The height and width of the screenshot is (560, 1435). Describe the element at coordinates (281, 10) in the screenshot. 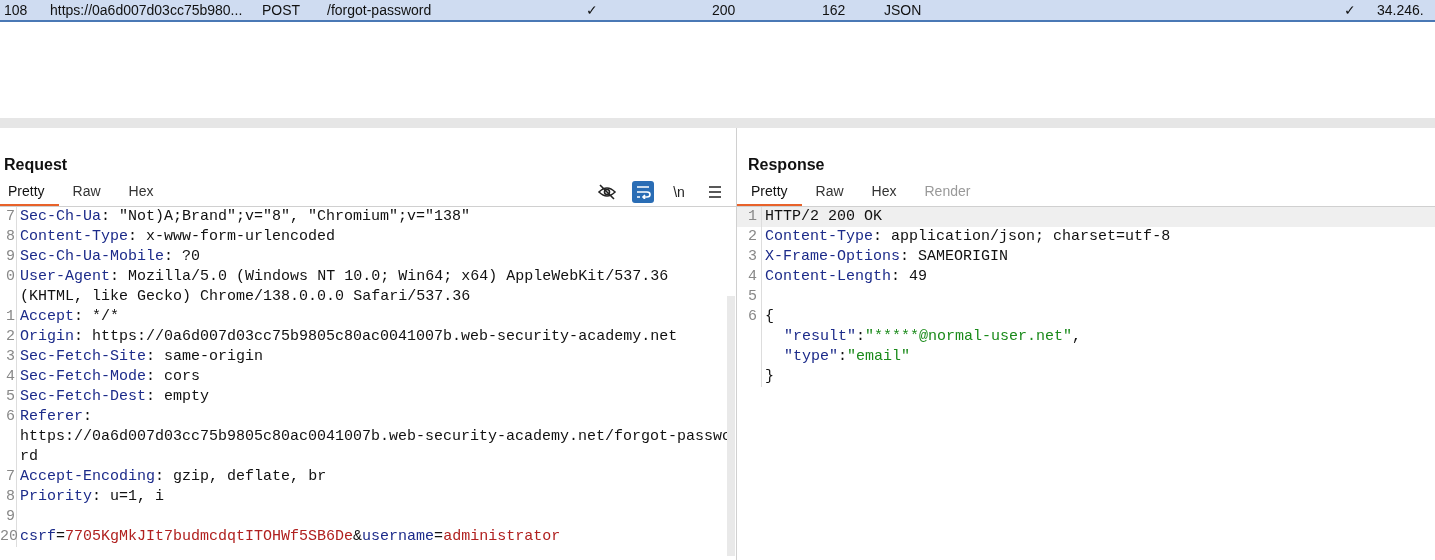

I see `table-cell-text: POST` at that location.